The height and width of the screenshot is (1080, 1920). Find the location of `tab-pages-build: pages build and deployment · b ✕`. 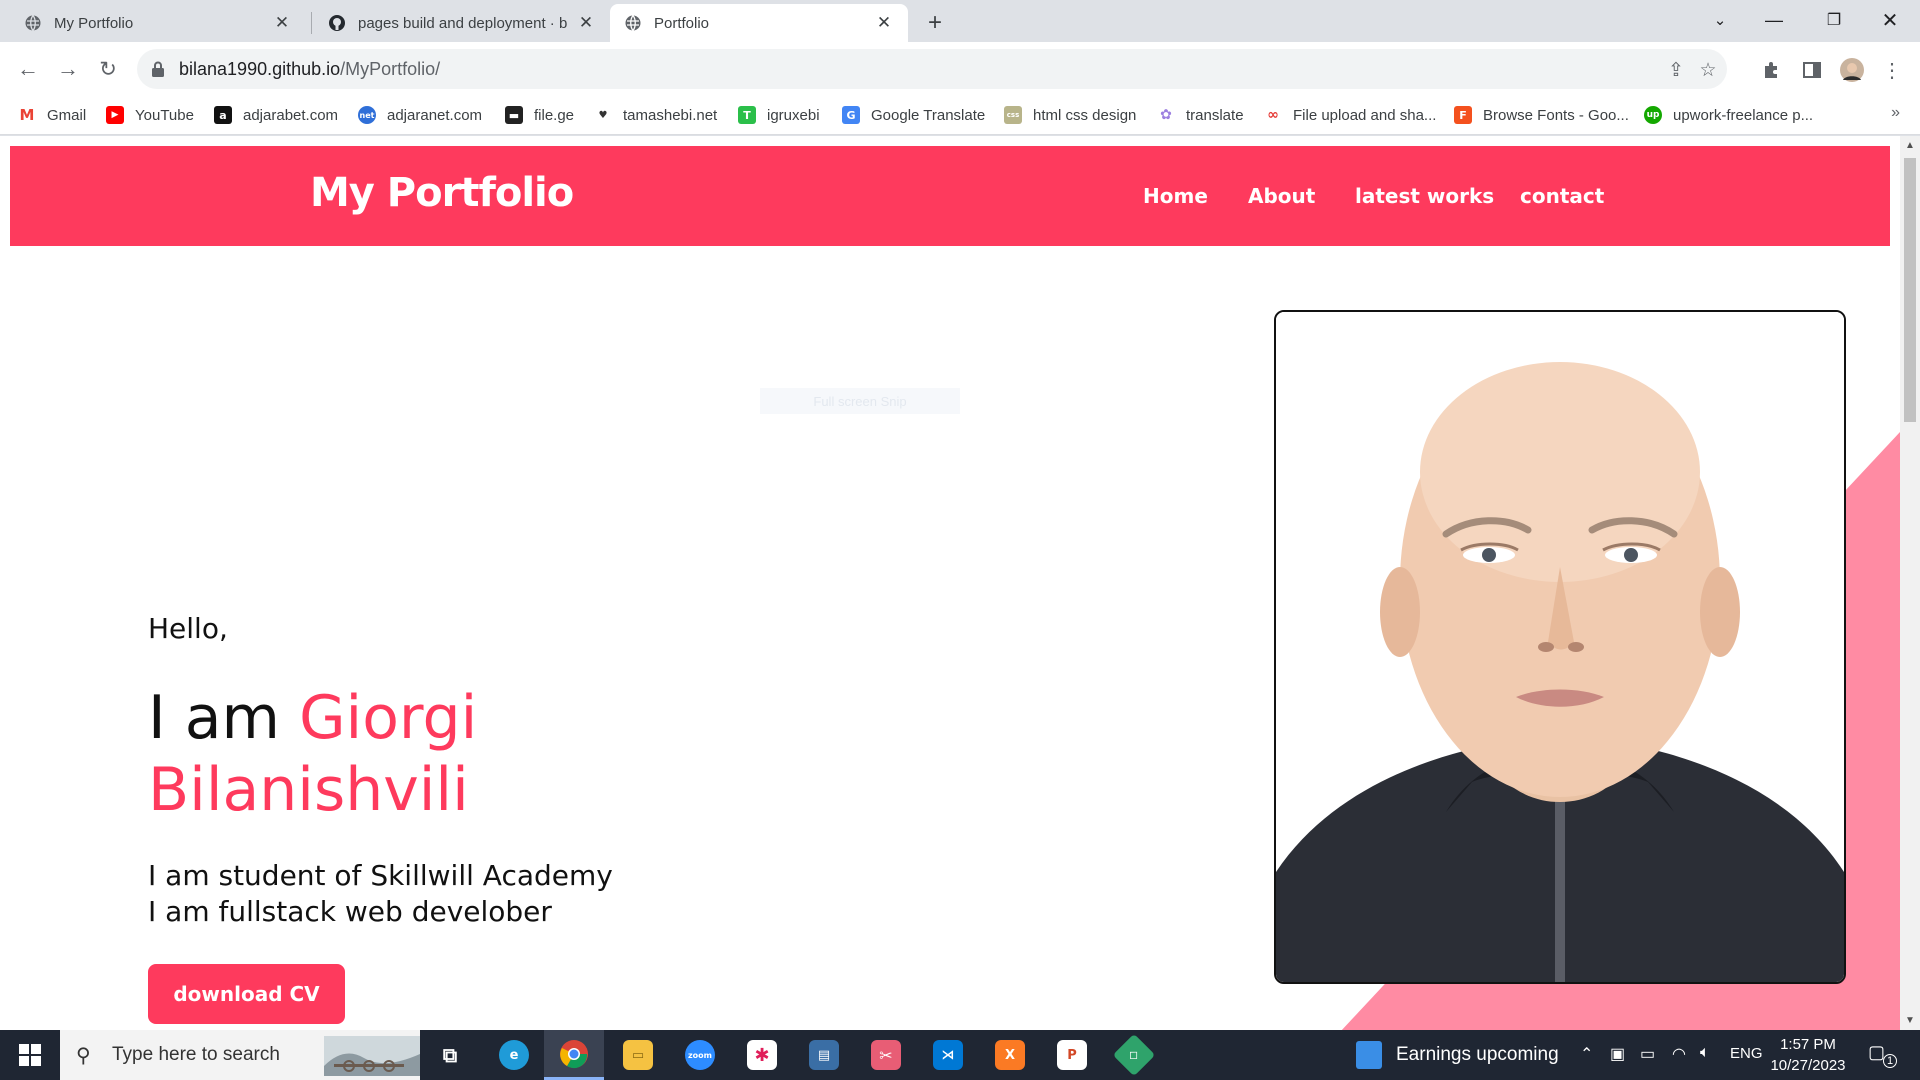

tab-pages-build: pages build and deployment · b ✕ is located at coordinates (462, 23).